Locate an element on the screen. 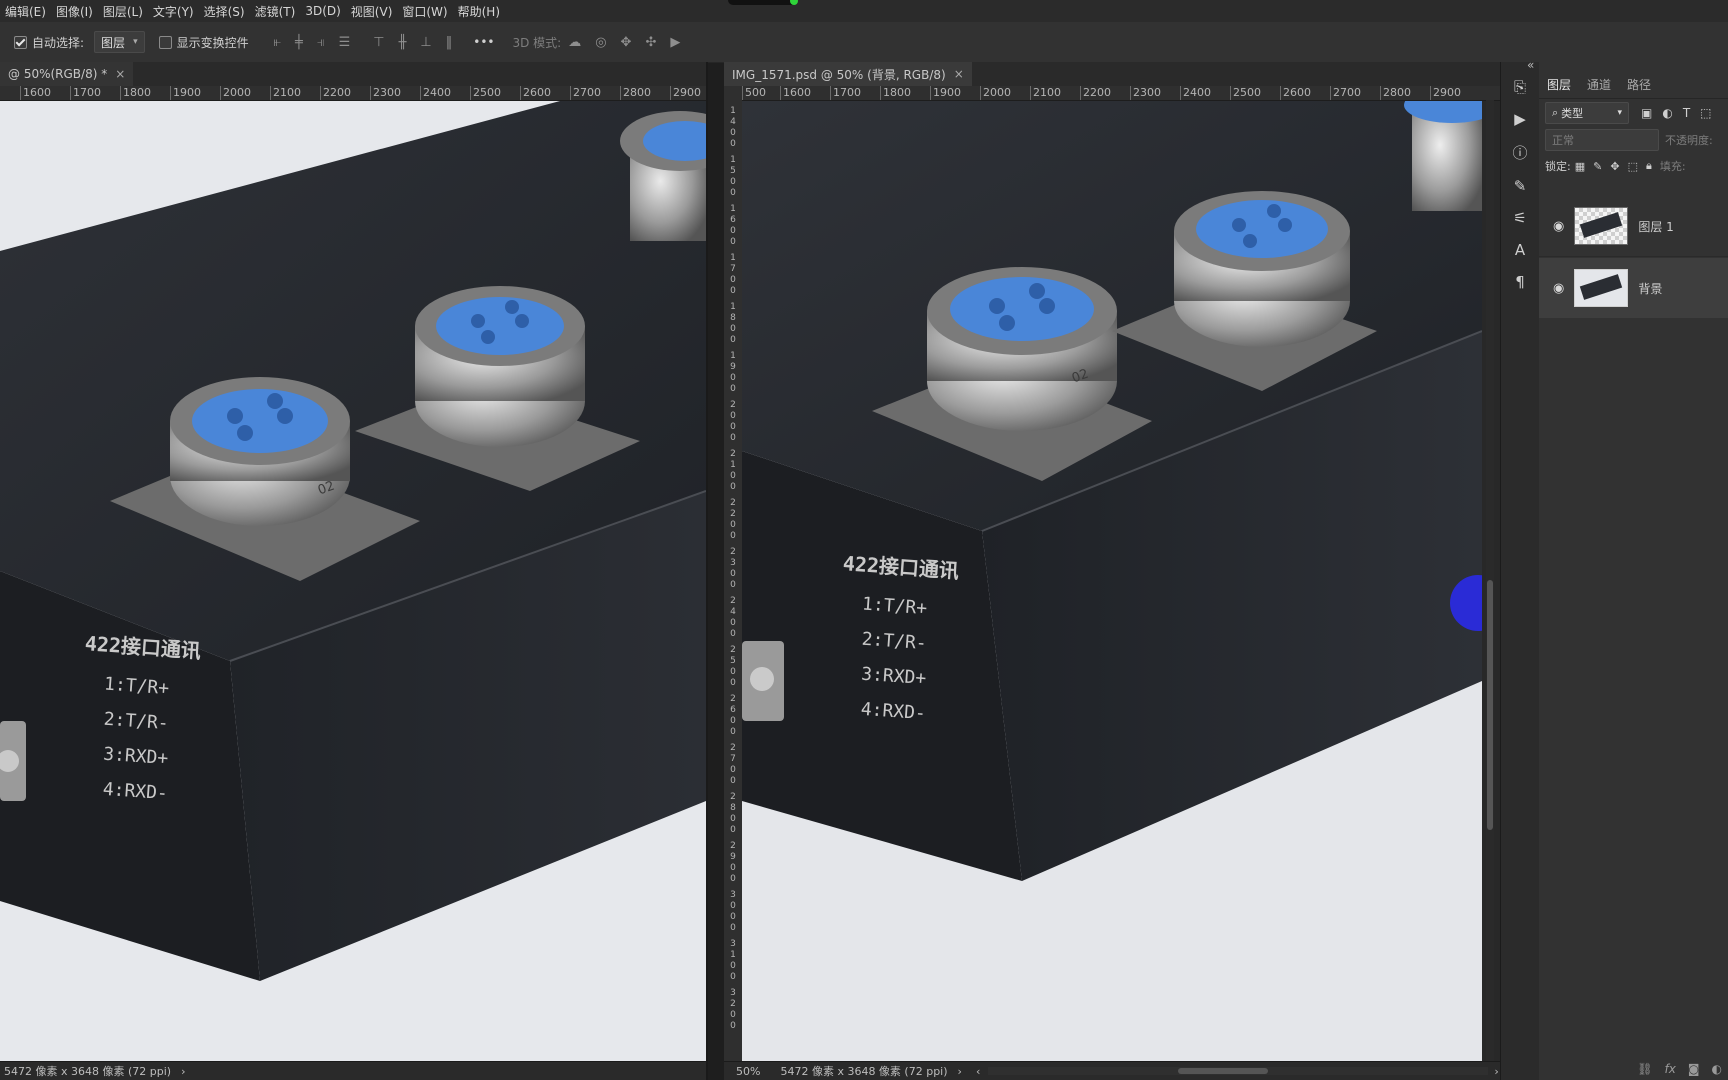 The image size is (1728, 1080). menu-image: 图像(I) is located at coordinates (74, 11).